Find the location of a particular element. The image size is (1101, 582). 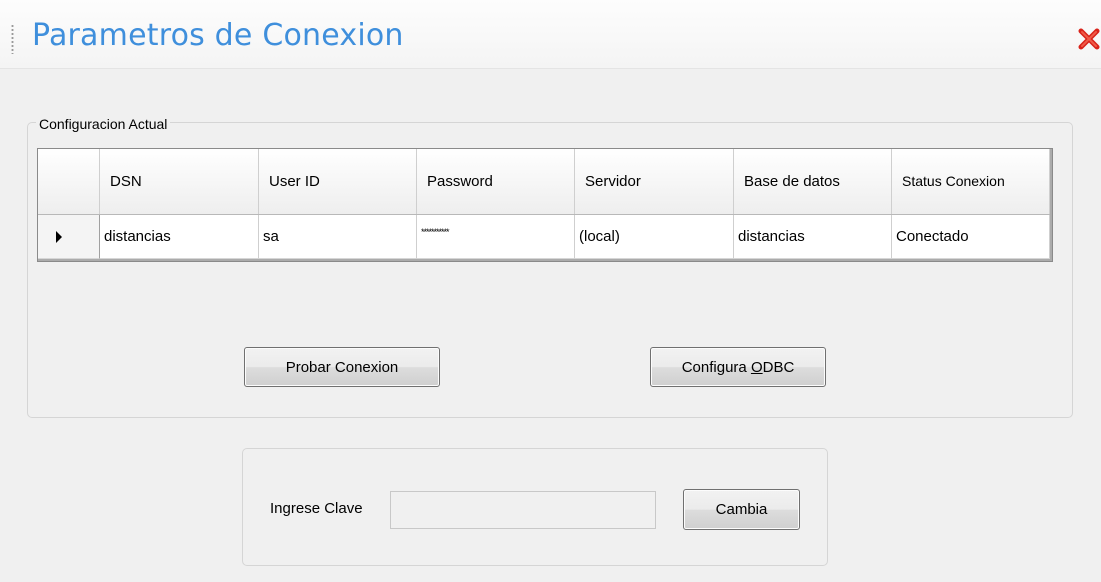

odbc-label-suffix: DBC is located at coordinates (778, 367).